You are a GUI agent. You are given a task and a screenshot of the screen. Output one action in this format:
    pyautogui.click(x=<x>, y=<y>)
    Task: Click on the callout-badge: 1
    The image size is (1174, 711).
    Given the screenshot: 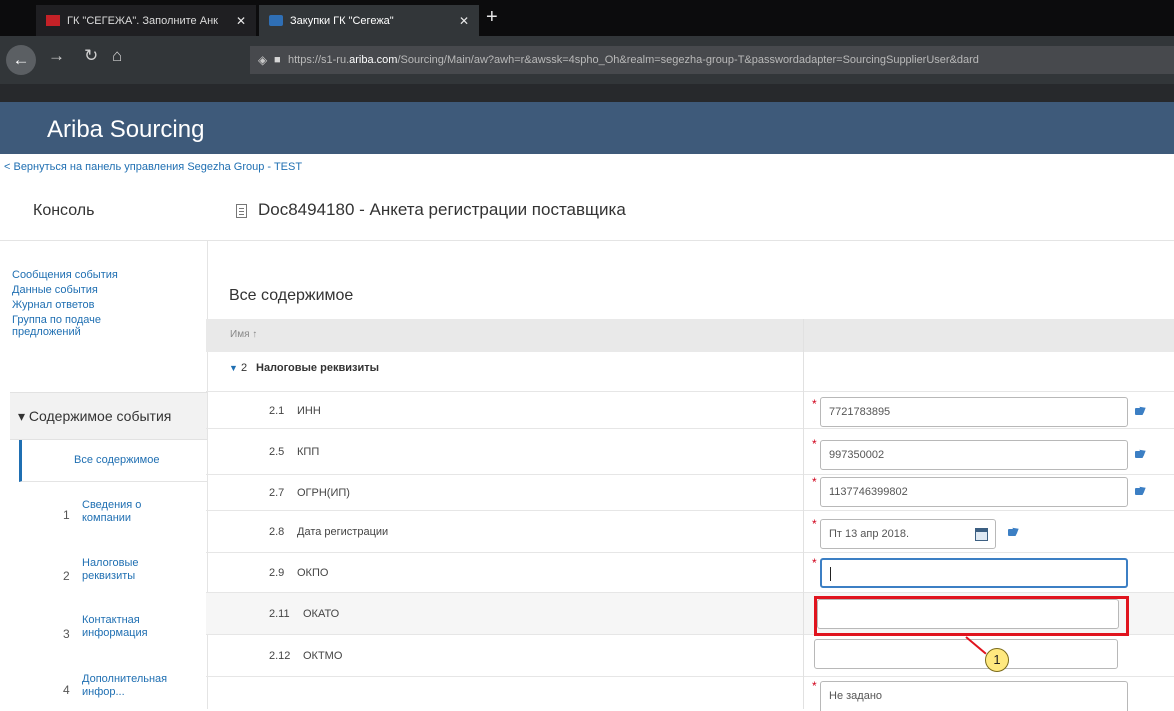 What is the action you would take?
    pyautogui.click(x=997, y=660)
    